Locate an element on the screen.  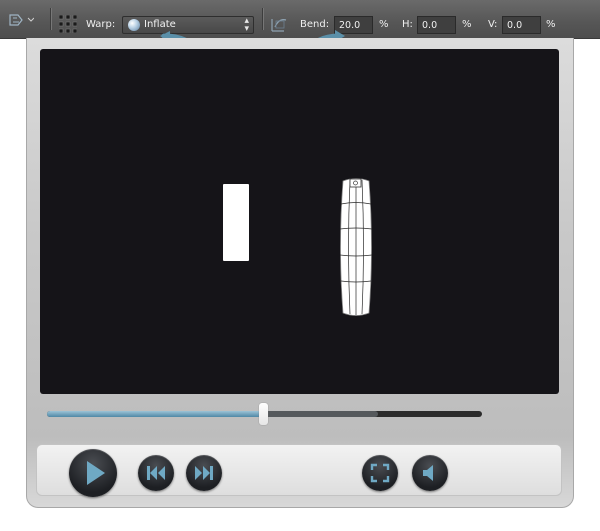
previous-button is located at coordinates (156, 473).